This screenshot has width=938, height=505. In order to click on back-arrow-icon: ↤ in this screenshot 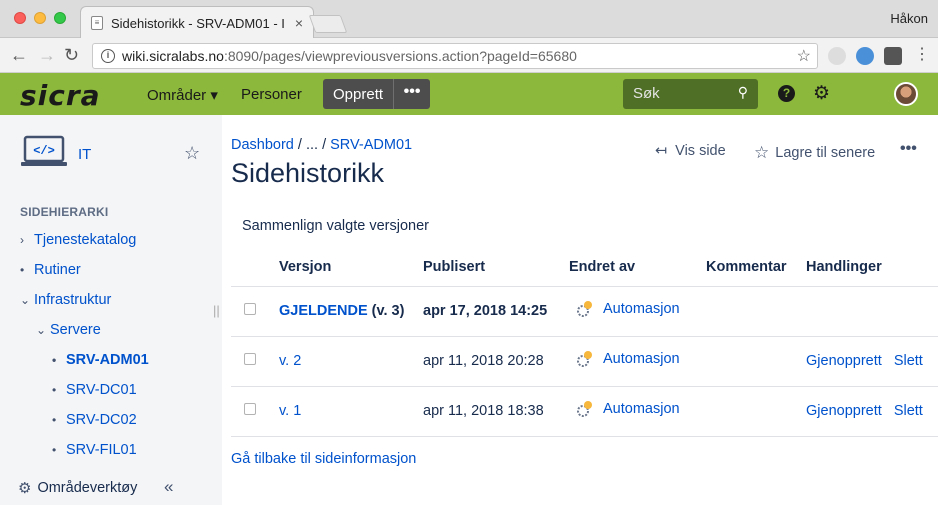, I will do `click(661, 151)`.